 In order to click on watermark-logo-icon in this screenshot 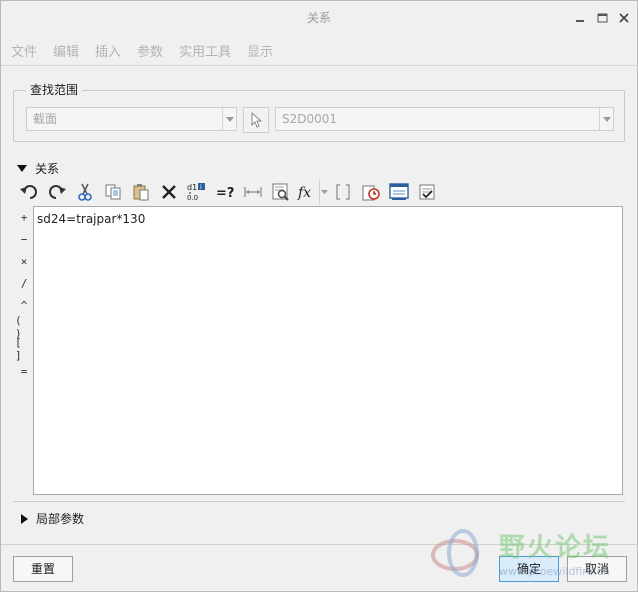, I will do `click(455, 553)`.